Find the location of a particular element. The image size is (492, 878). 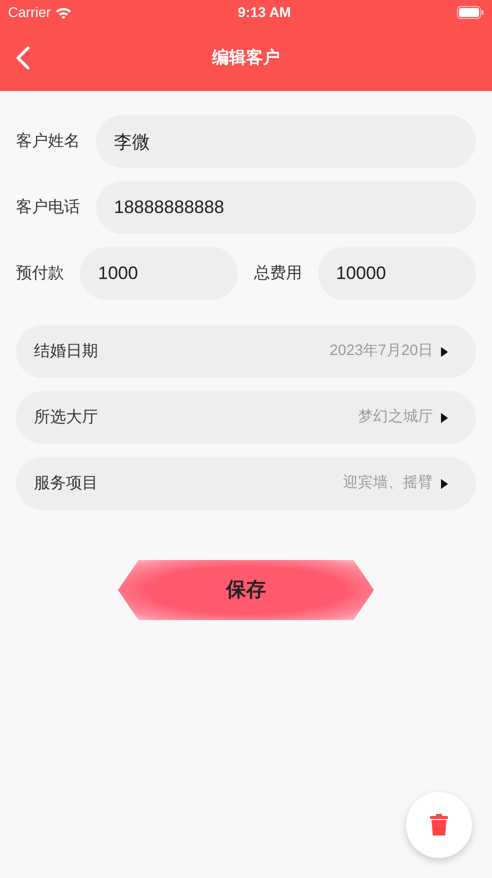

save-button: 保存 is located at coordinates (246, 590).